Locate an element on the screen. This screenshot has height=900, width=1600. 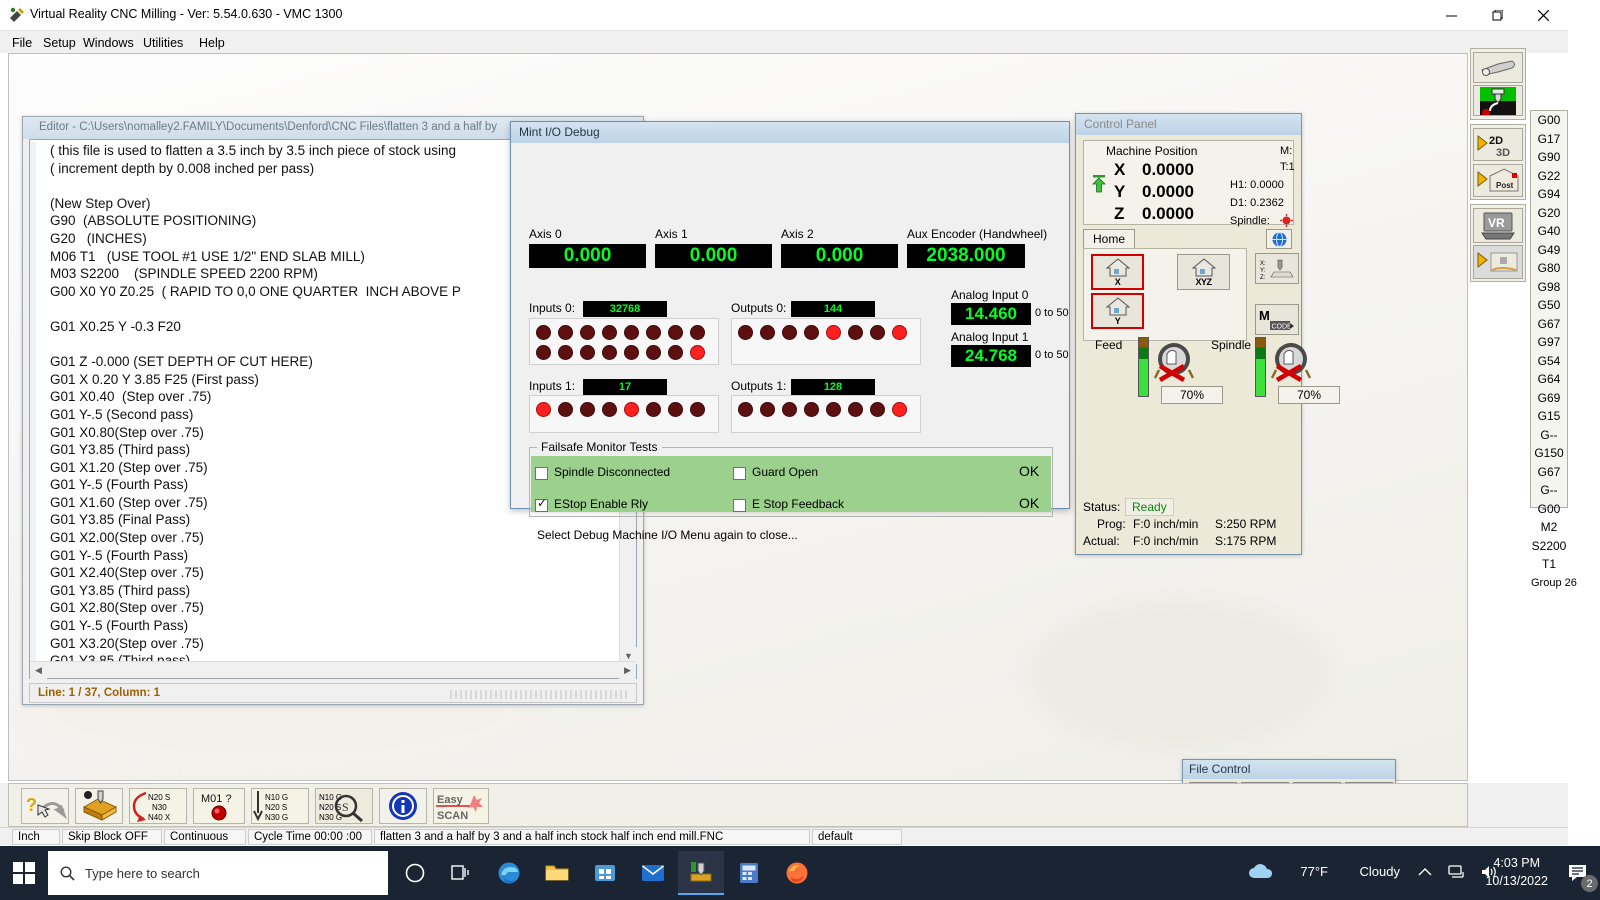
play-sim-icon is located at coordinates (1498, 262).